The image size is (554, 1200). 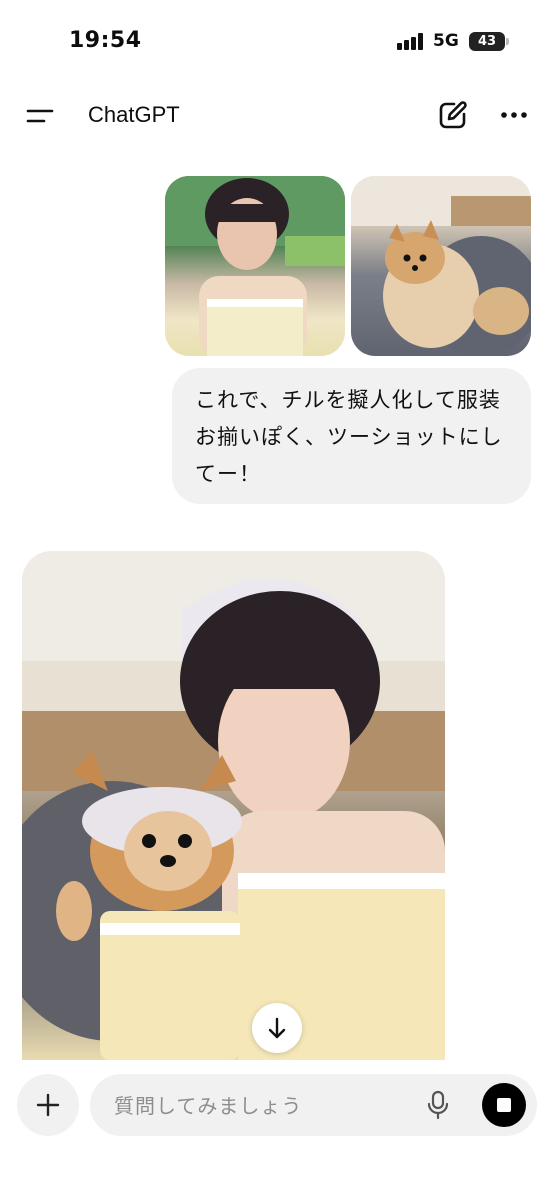 What do you see at coordinates (349, 437) in the screenshot?
I see `user-message-text: これで、チルを擬人化して服装お揃いぽく、ツーショットにしてー！` at bounding box center [349, 437].